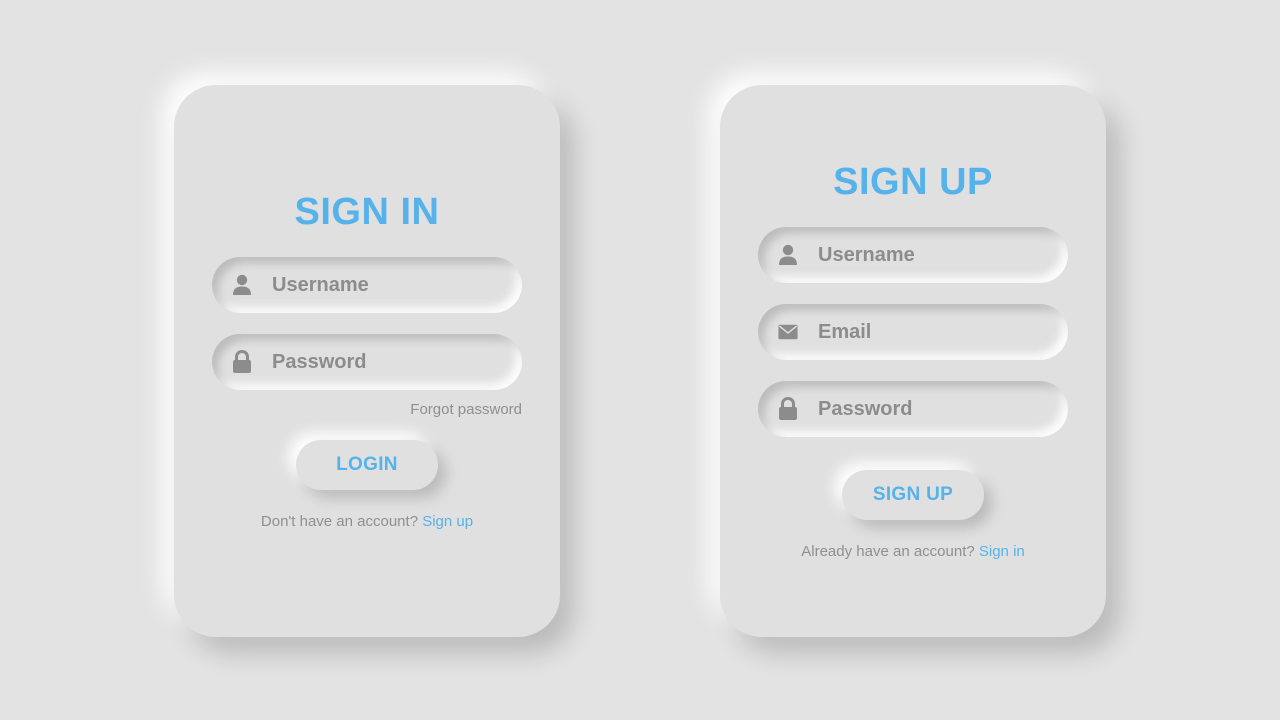  Describe the element at coordinates (888, 551) in the screenshot. I see `signup-footer-text: Already have an account?` at that location.